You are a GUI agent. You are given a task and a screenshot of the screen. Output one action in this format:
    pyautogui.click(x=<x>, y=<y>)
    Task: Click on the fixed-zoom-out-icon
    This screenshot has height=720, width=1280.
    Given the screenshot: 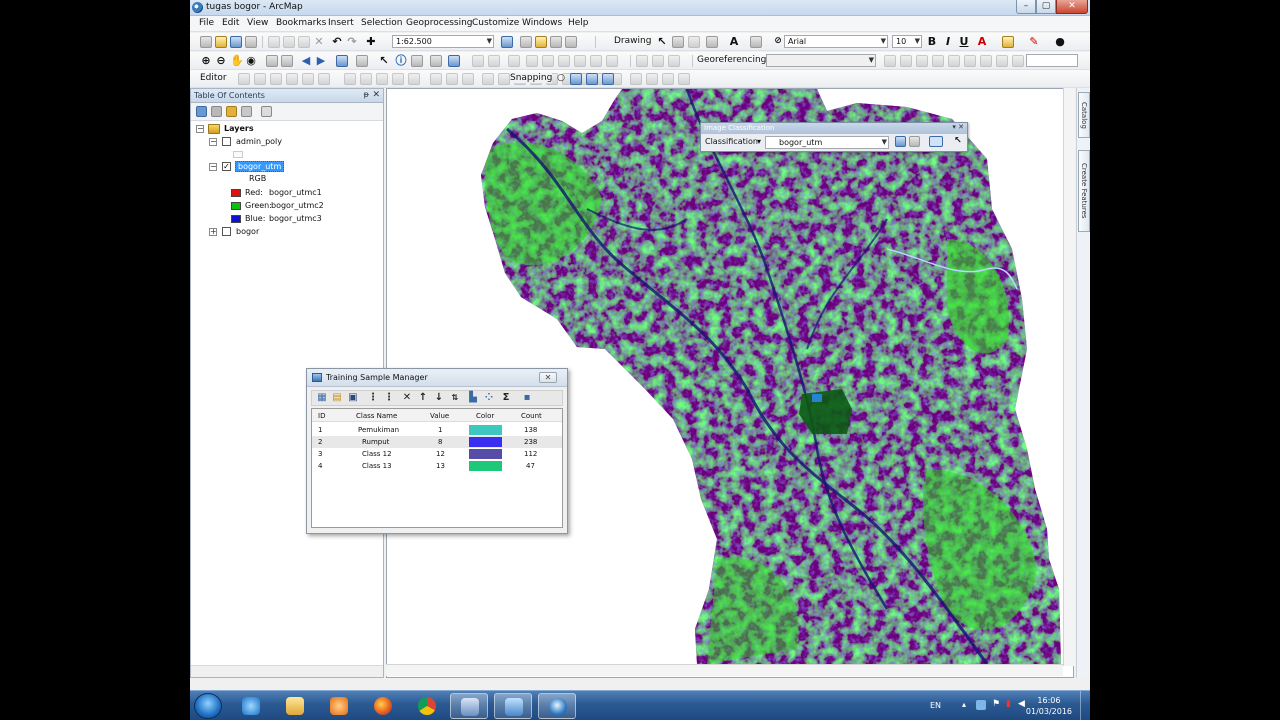 What is the action you would take?
    pyautogui.click(x=287, y=61)
    